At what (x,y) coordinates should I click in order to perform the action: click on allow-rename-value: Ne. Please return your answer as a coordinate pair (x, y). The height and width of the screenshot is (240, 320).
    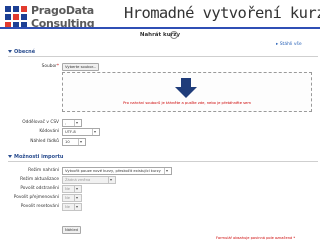
    Looking at the image, I should click on (68, 198).